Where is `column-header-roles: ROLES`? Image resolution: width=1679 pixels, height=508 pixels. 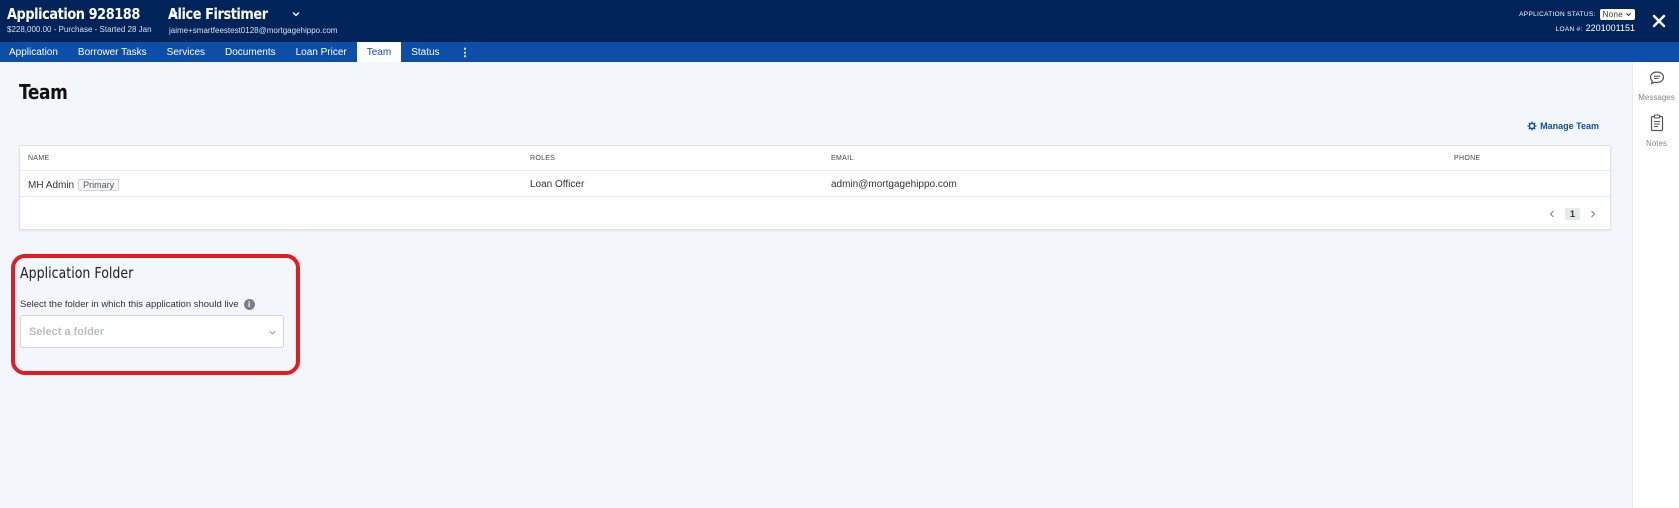 column-header-roles: ROLES is located at coordinates (543, 158).